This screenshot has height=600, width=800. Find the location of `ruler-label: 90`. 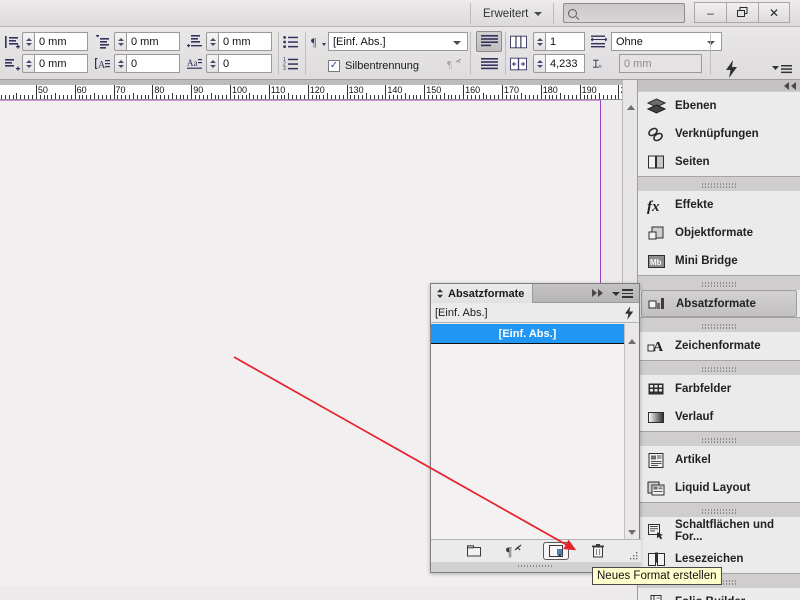

ruler-label: 90 is located at coordinates (198, 90).